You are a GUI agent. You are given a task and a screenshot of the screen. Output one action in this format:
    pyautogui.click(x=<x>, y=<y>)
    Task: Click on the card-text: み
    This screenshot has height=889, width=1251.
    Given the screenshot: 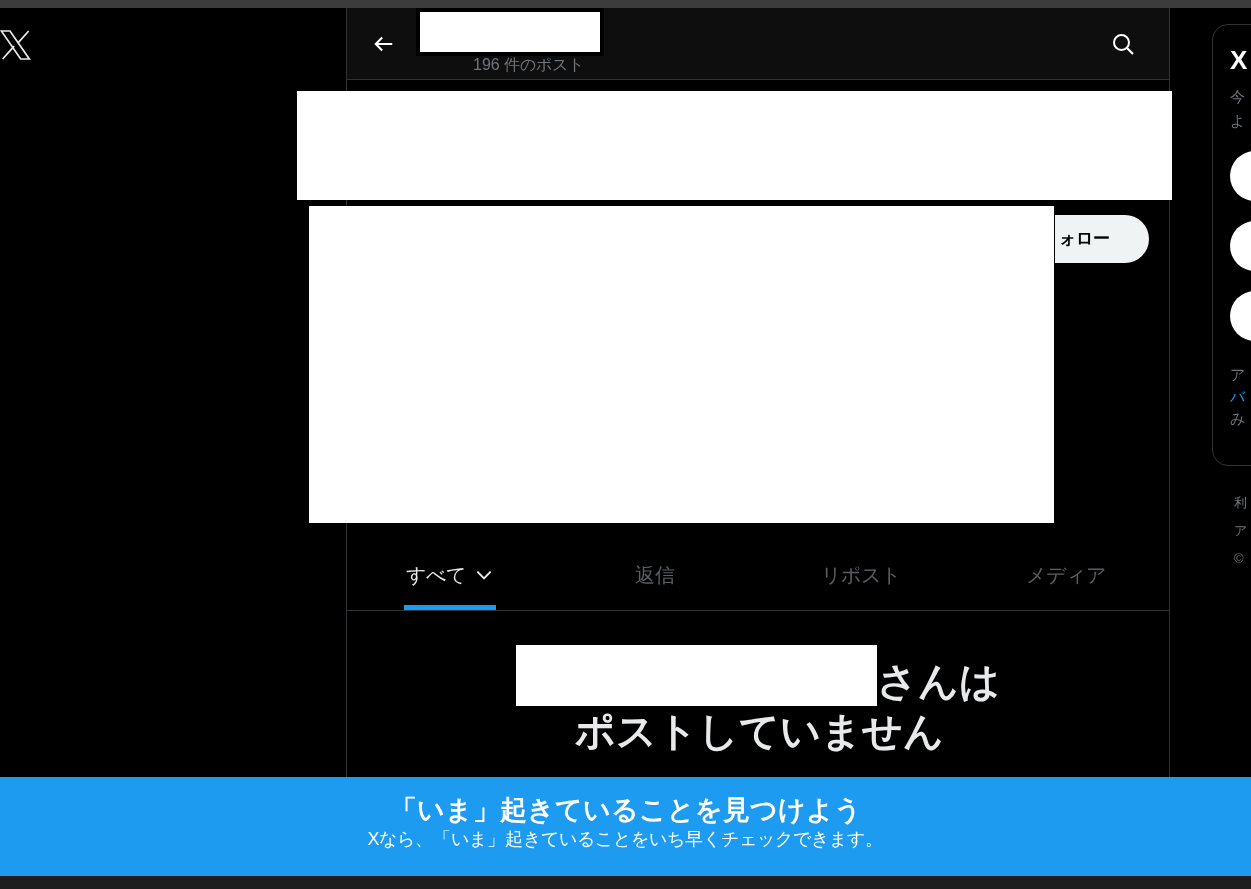 What is the action you would take?
    pyautogui.click(x=1237, y=419)
    